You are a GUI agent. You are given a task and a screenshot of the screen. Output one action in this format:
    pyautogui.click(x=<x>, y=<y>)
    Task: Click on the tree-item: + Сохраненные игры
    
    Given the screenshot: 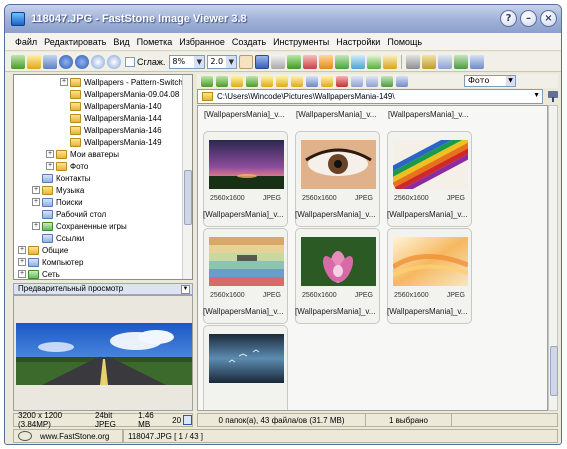 What is the action you would take?
    pyautogui.click(x=79, y=226)
    